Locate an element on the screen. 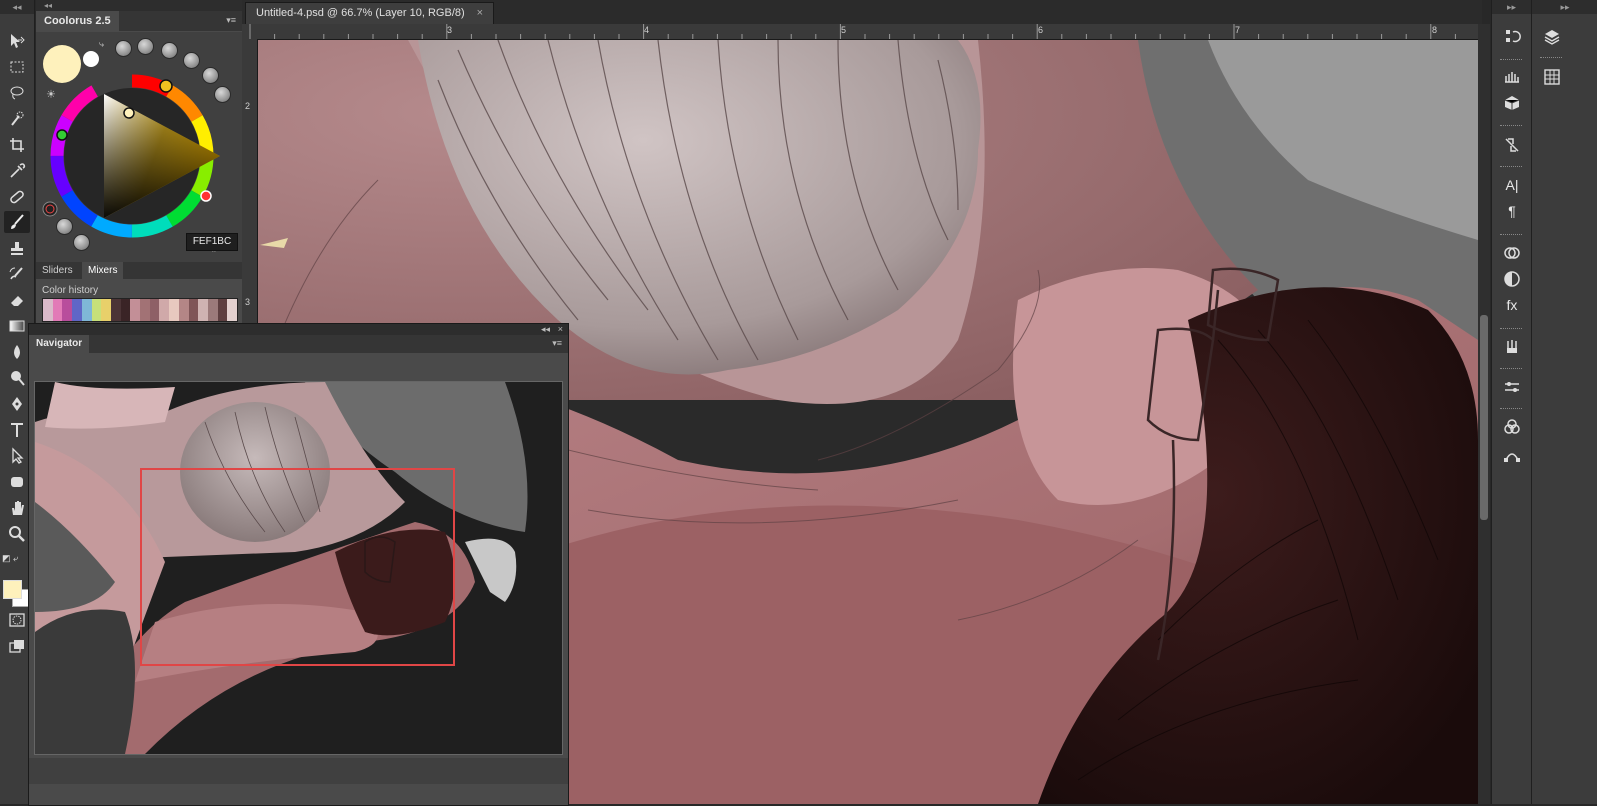 The height and width of the screenshot is (806, 1597). tab-mixers: Mixers is located at coordinates (103, 270).